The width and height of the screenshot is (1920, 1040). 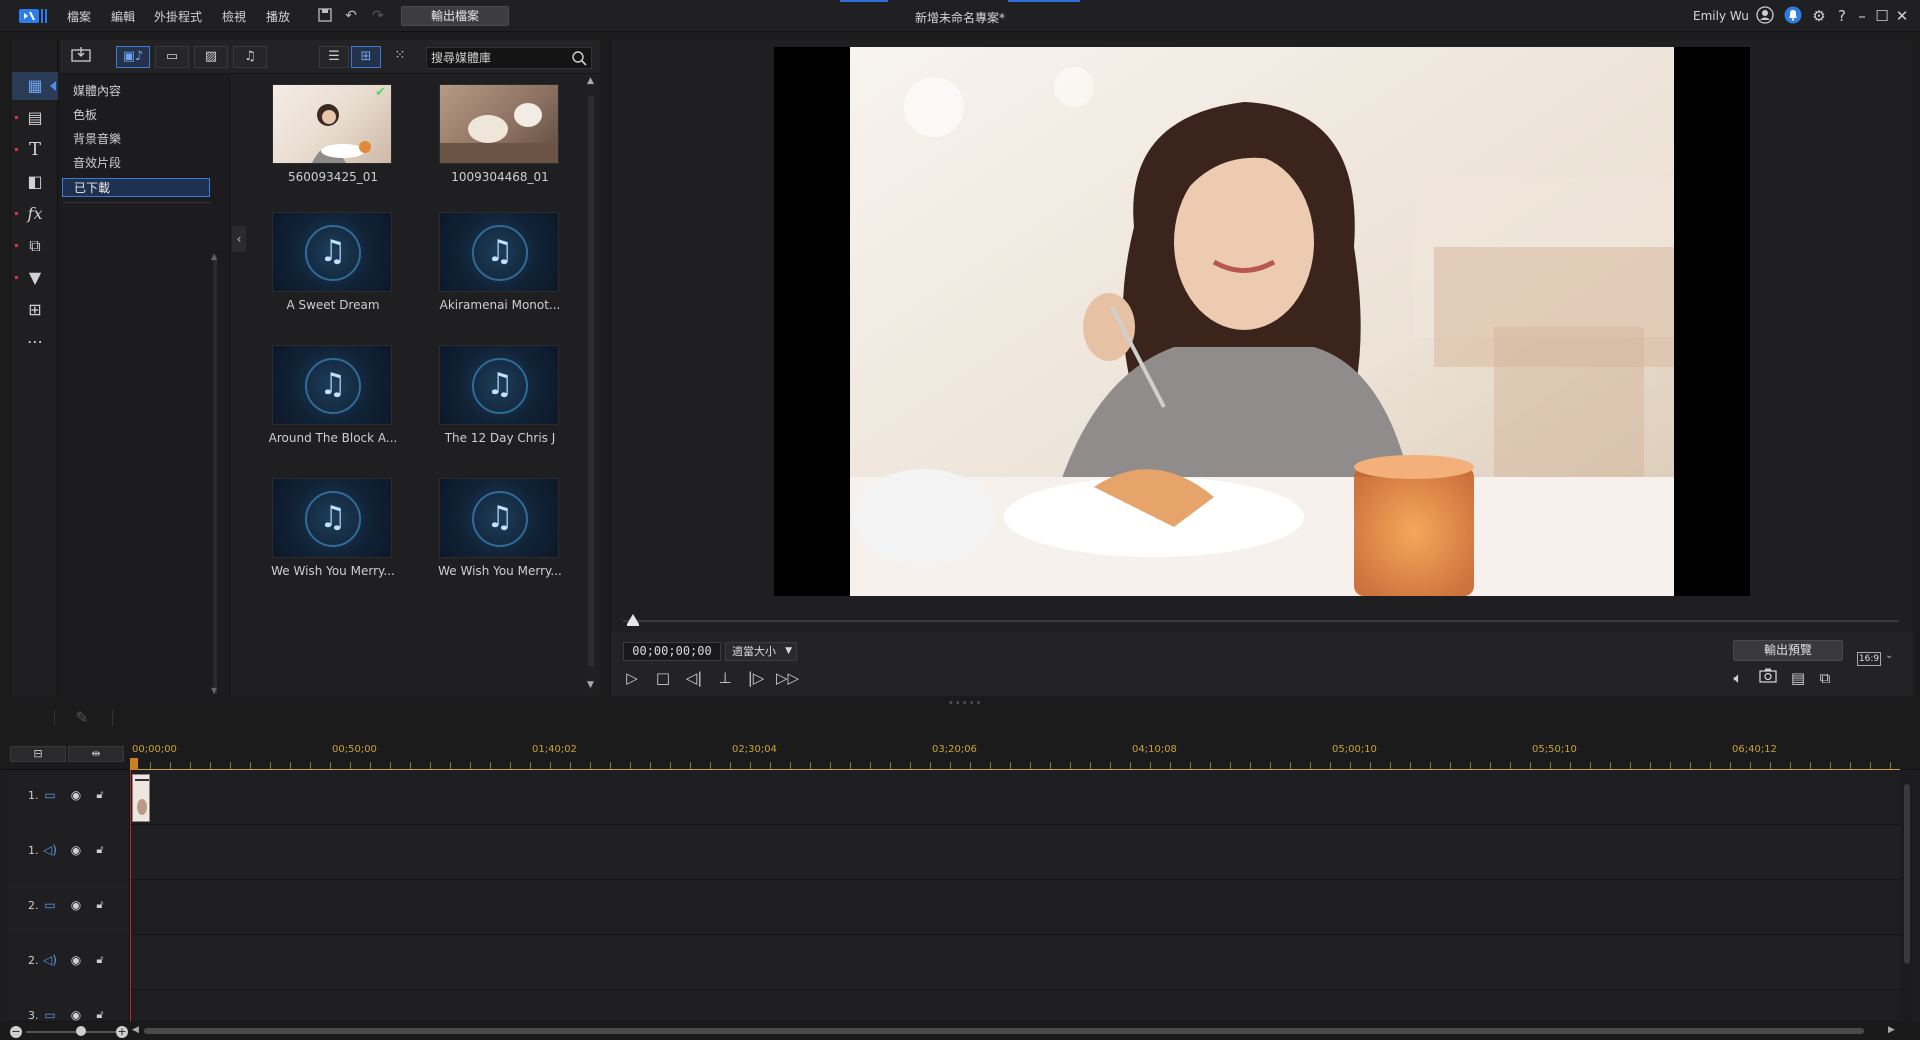 What do you see at coordinates (694, 678) in the screenshot?
I see `previous-frame-icon: ◁|` at bounding box center [694, 678].